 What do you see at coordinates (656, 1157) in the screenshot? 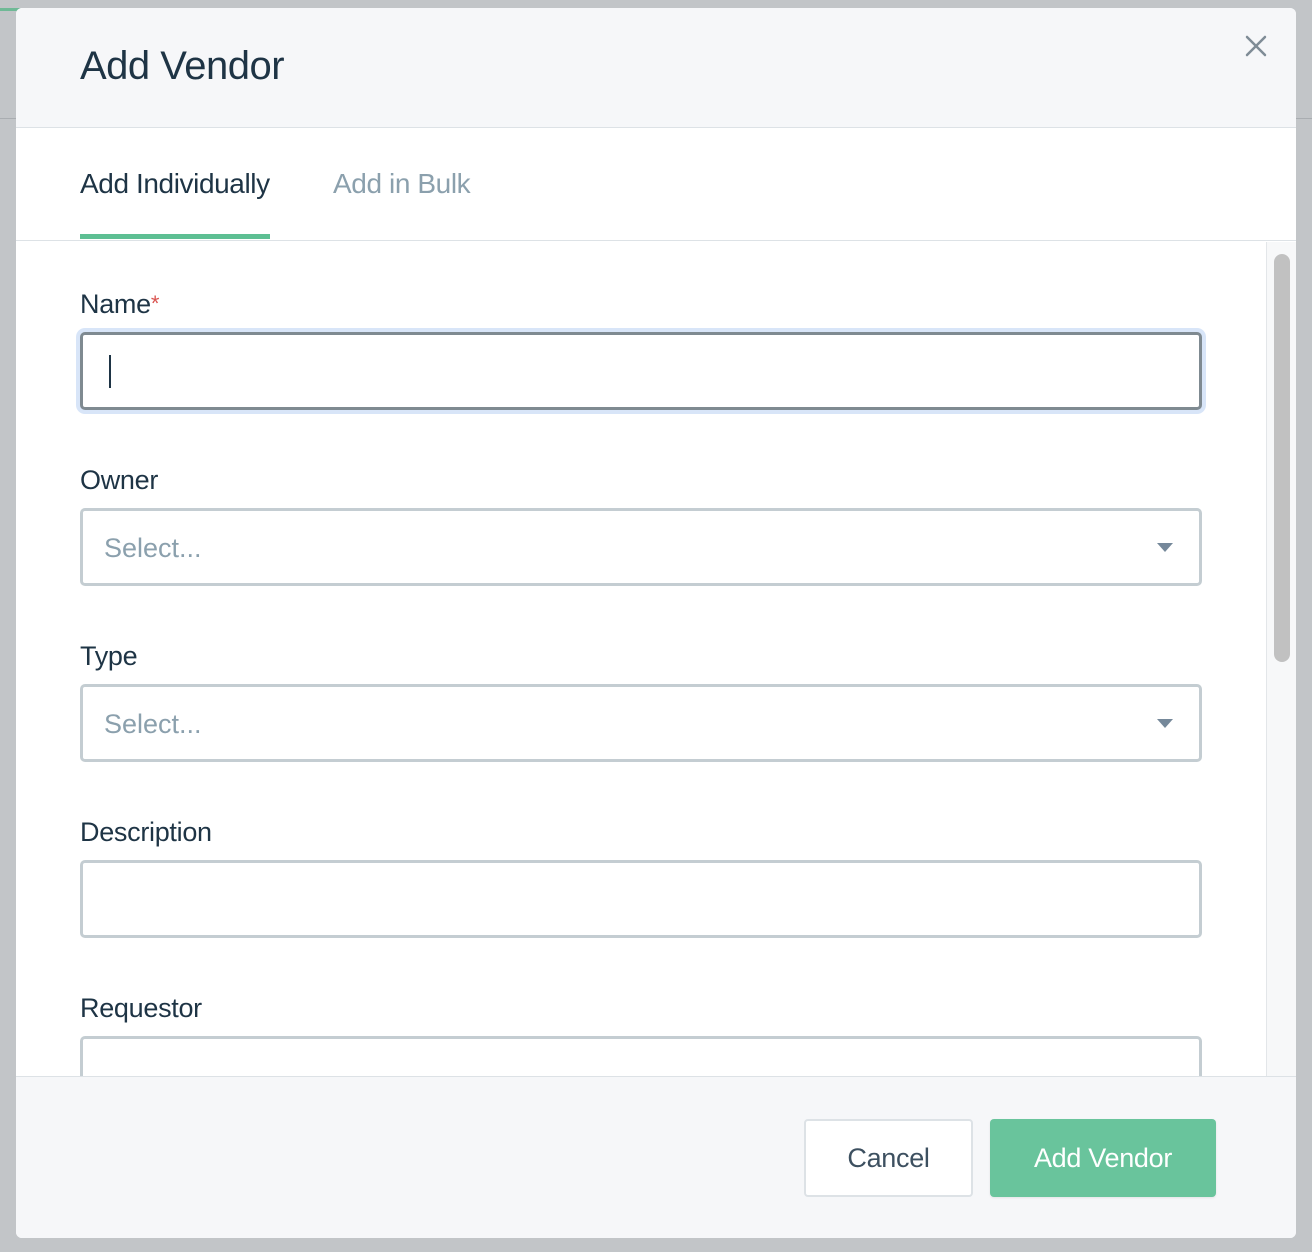
I see `modal-footer: Cancel Add Vendor` at bounding box center [656, 1157].